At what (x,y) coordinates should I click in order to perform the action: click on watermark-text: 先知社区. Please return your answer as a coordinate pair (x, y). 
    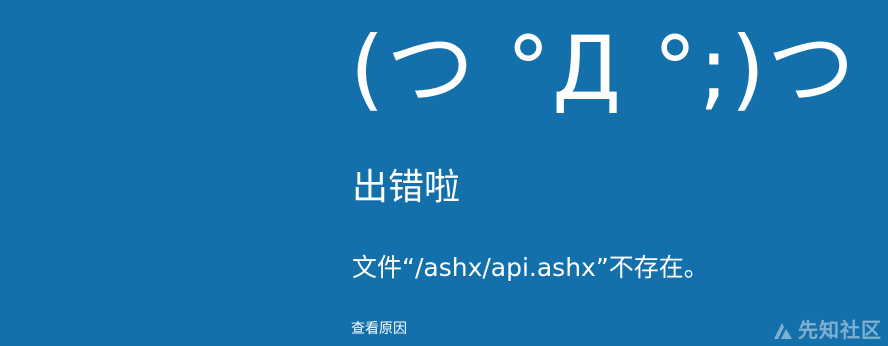
    Looking at the image, I should click on (840, 330).